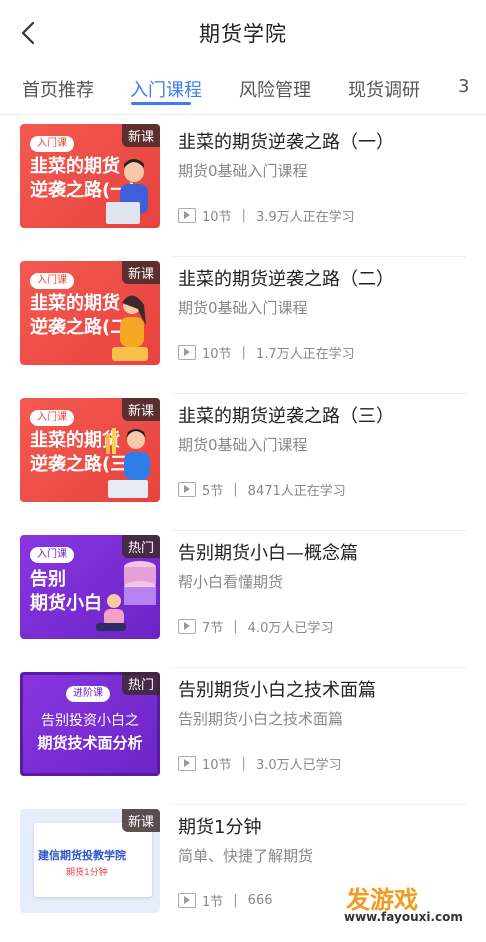 The height and width of the screenshot is (942, 486). I want to click on course-thumbnail: 入门课 韭菜的期货 逆袭之路(三) 新课, so click(90, 450).